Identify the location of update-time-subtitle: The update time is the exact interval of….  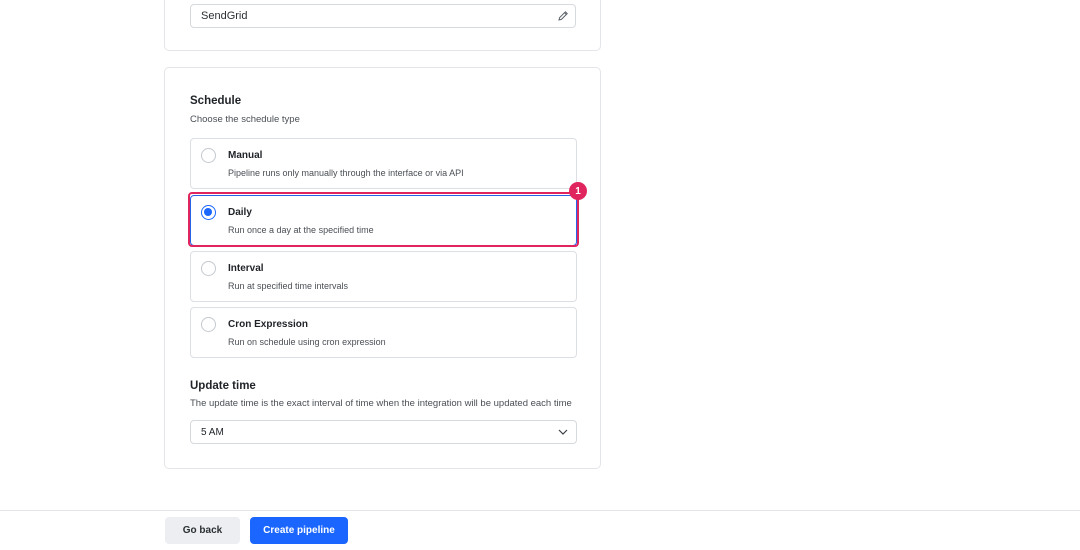
(381, 403).